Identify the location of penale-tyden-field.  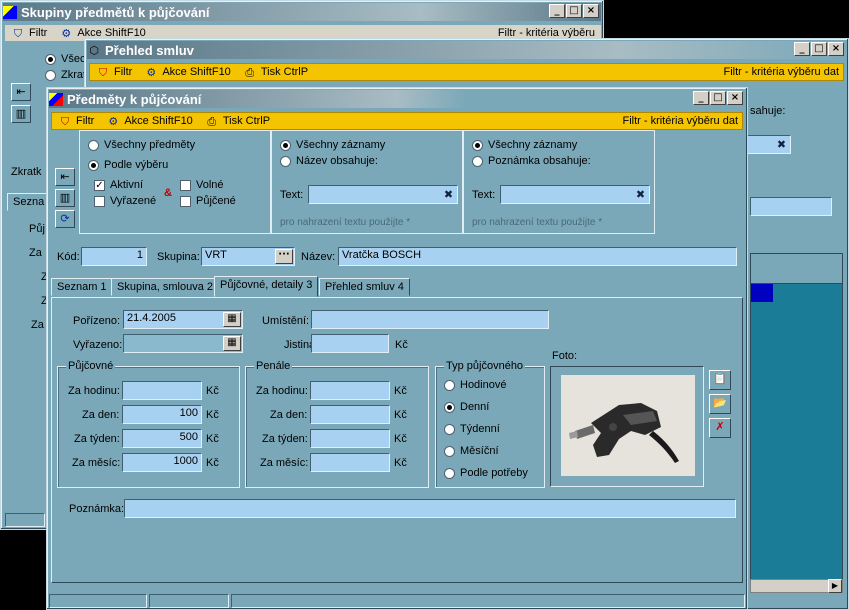
(350, 438).